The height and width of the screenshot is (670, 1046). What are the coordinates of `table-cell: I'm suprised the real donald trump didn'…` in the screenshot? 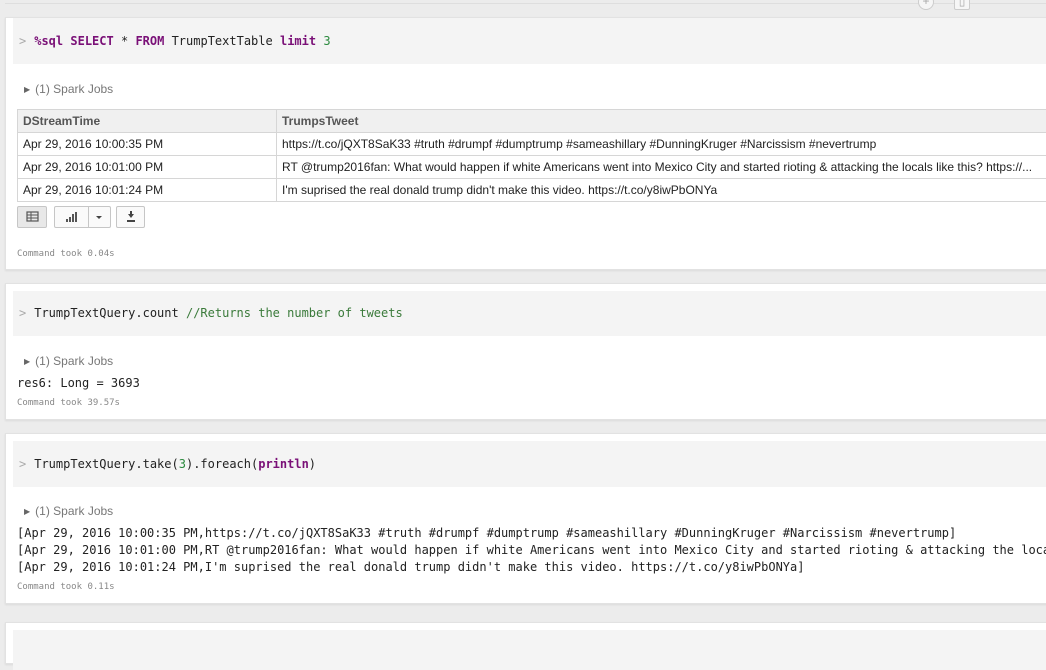 It's located at (661, 190).